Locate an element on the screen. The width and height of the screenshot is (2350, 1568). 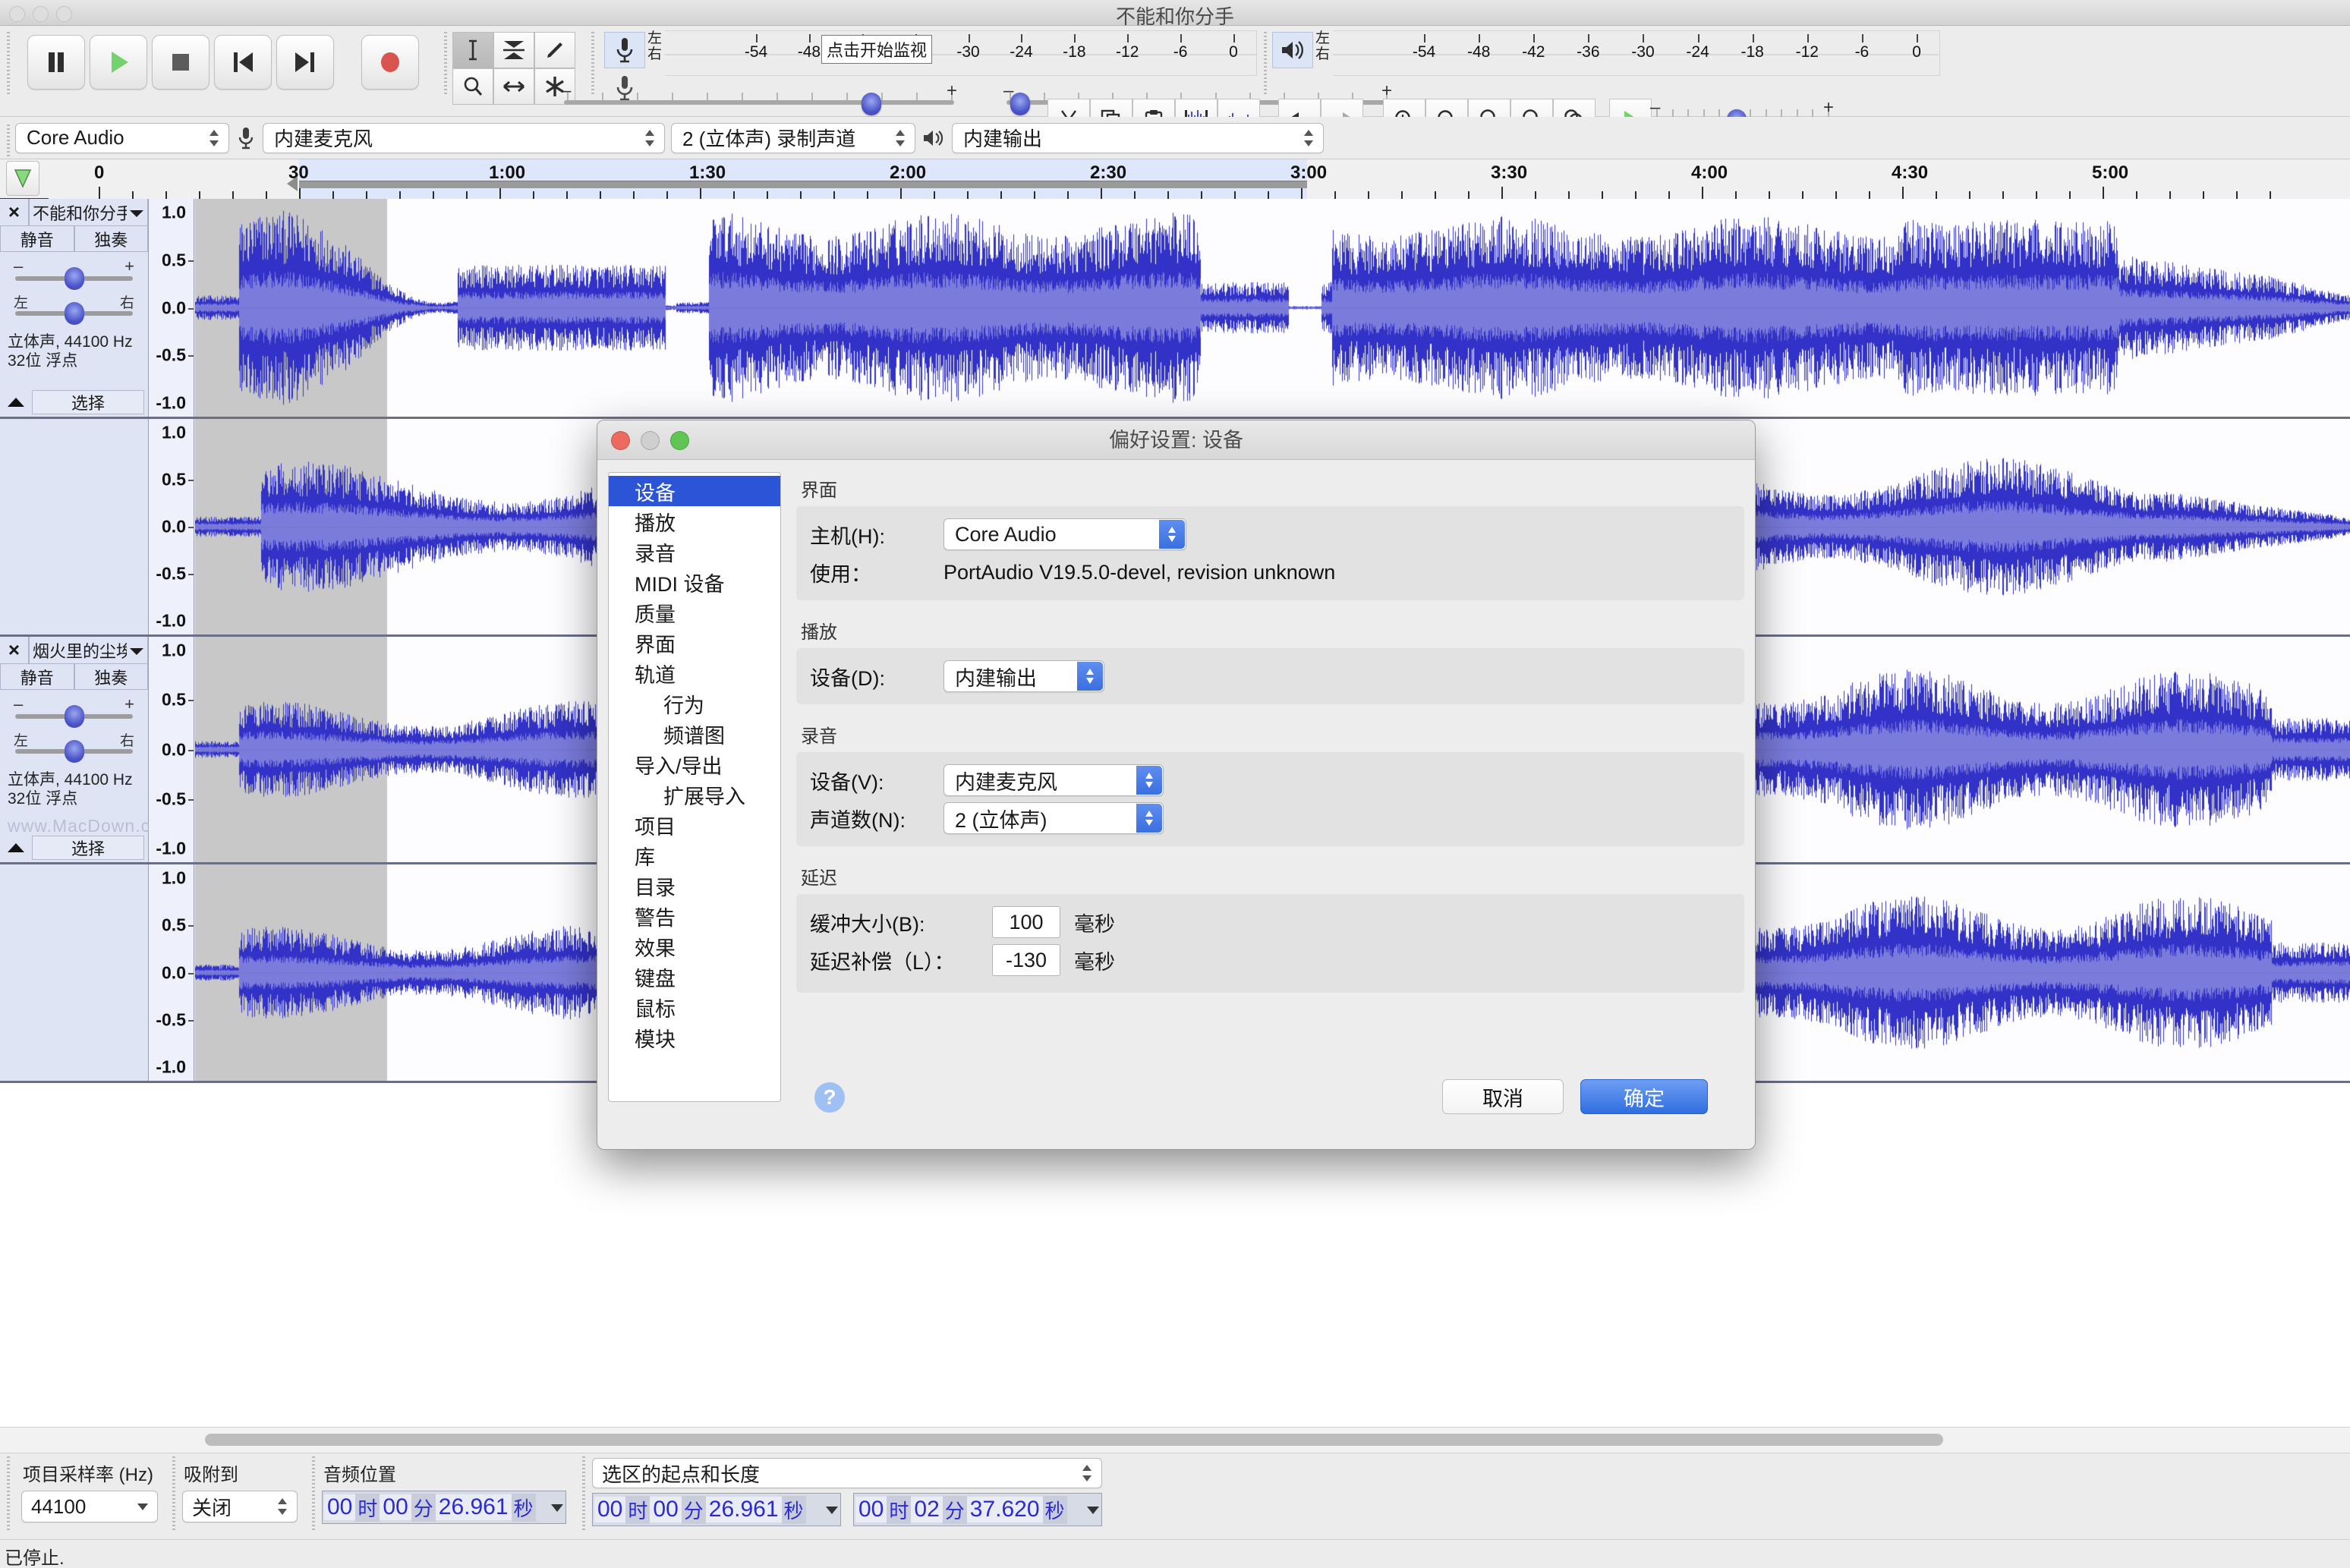
prefs-category-7: 行为 is located at coordinates (695, 703).